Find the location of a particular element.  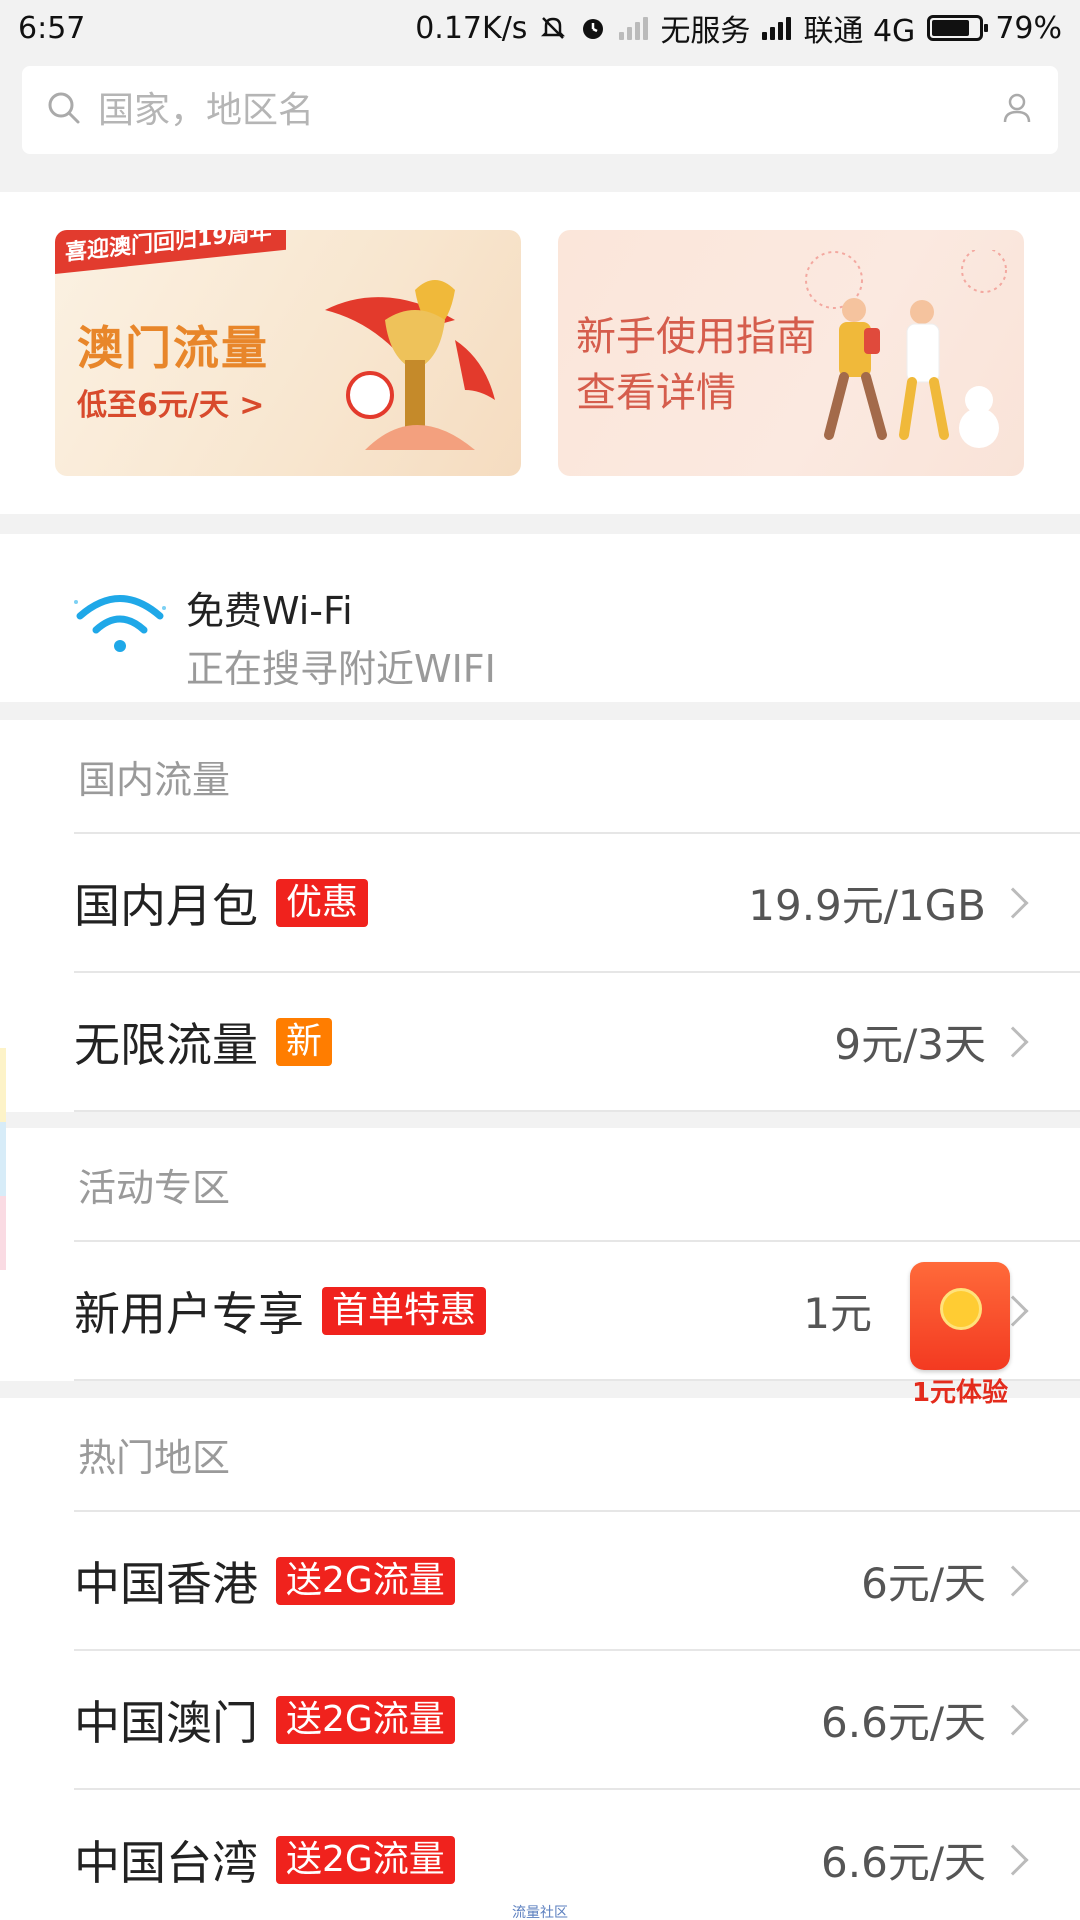

section-header: 国内流量 is located at coordinates (540, 776).